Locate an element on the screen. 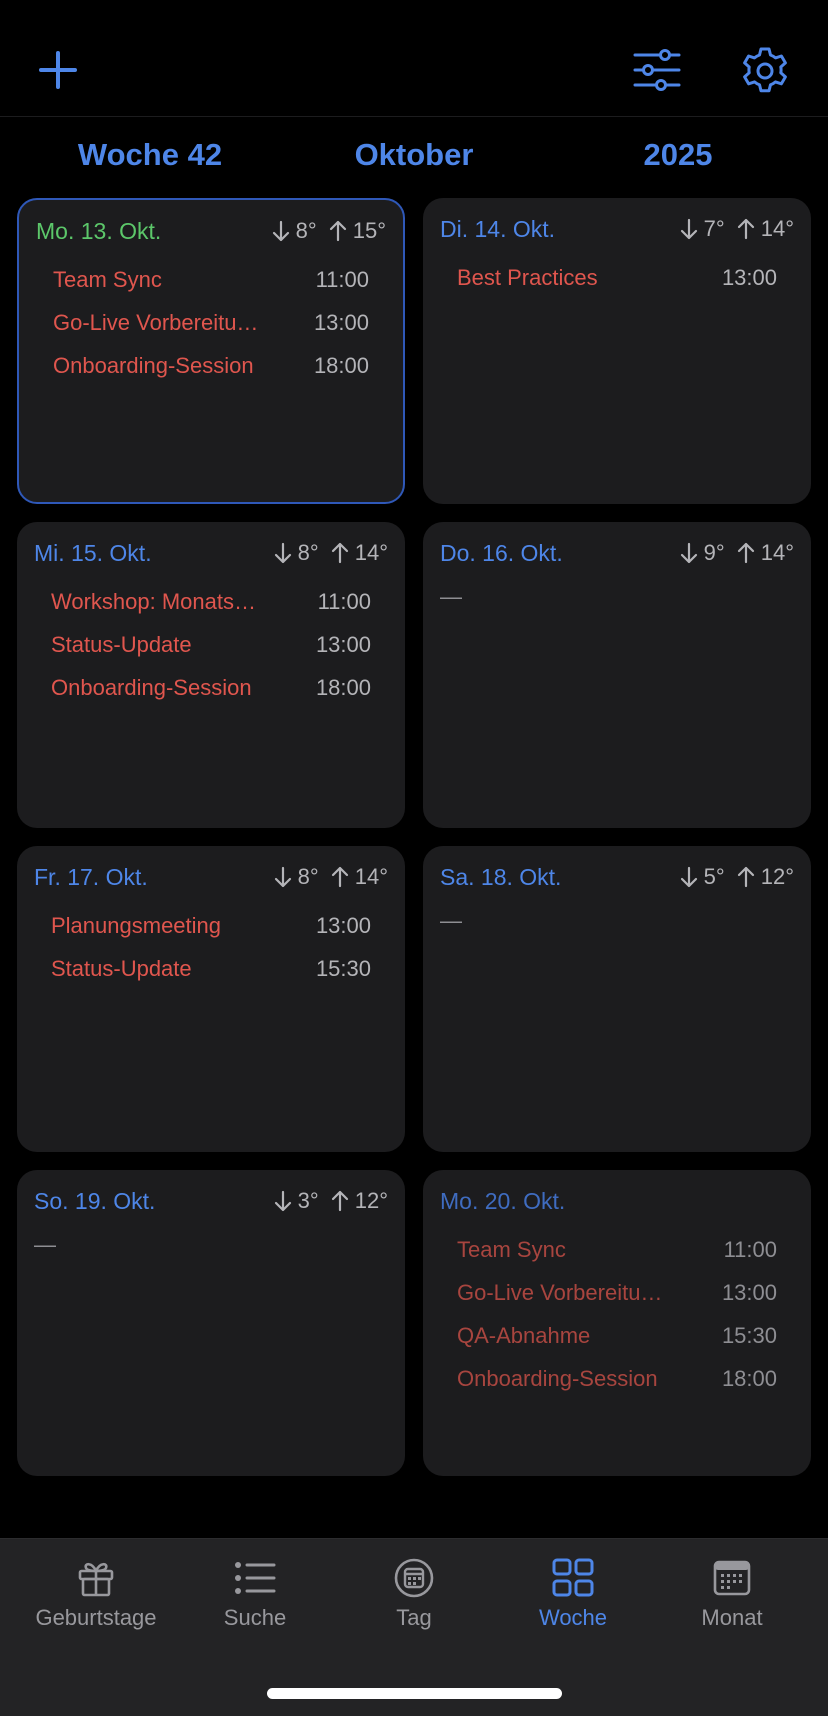 The width and height of the screenshot is (828, 1716). tab-tag: Tag is located at coordinates (414, 1597).